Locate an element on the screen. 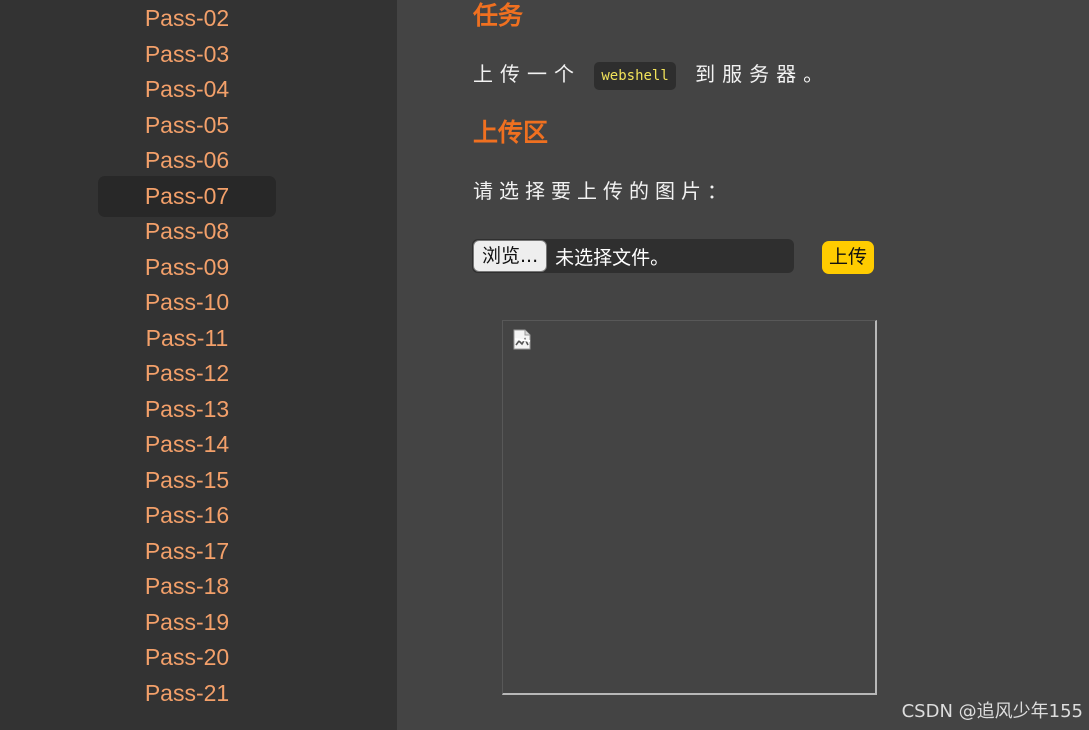  csdn-watermark: CSDN @追风少年155 is located at coordinates (992, 711).